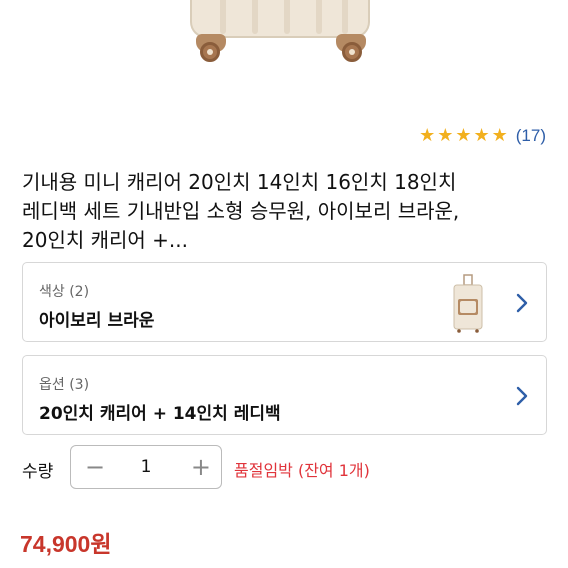 Image resolution: width=568 pixels, height=568 pixels. I want to click on color-option-value: 아이보리 브라운, so click(97, 321).